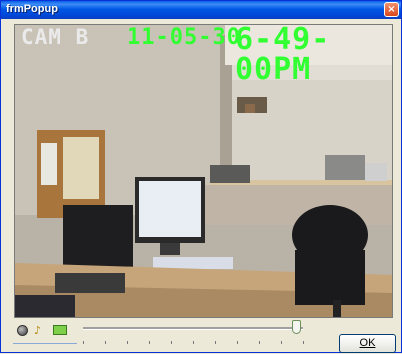 Image resolution: width=402 pixels, height=354 pixels. I want to click on slider-track, so click(193, 328).